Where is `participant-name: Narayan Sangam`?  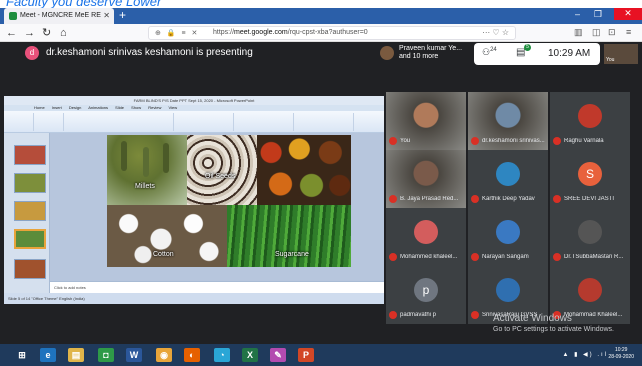
participant-name: Narayan Sangam is located at coordinates (505, 257).